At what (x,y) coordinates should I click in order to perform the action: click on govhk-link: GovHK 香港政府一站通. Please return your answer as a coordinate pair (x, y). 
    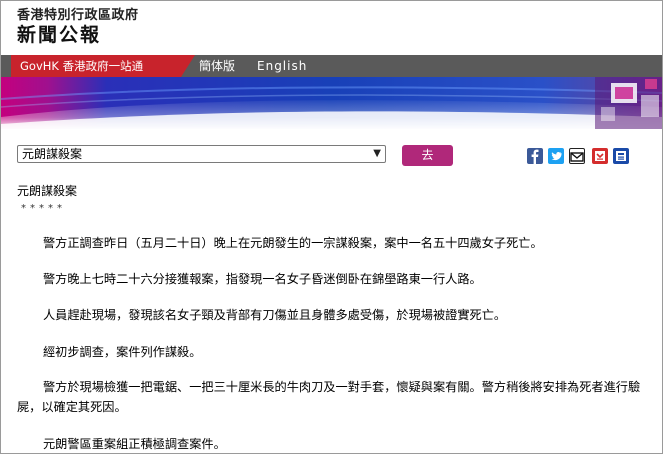
    Looking at the image, I should click on (96, 66).